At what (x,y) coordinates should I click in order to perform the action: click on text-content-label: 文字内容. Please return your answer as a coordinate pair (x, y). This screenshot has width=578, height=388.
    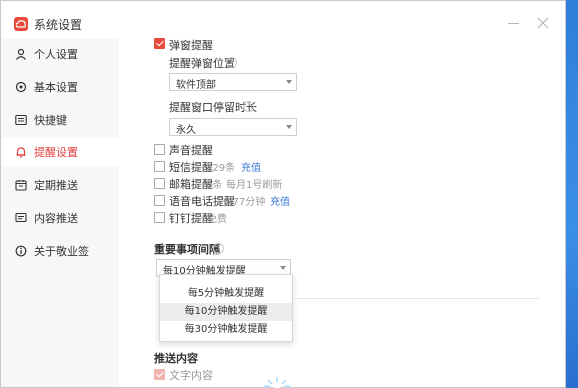
    Looking at the image, I should click on (191, 375).